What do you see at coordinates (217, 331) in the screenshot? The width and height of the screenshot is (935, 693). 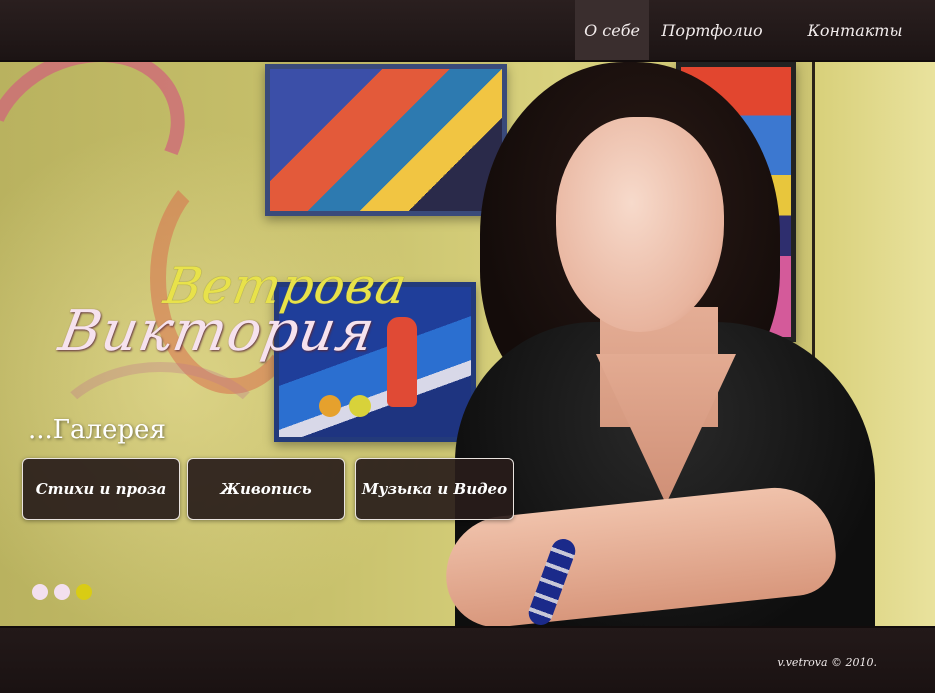 I see `logo-name: Виктория` at bounding box center [217, 331].